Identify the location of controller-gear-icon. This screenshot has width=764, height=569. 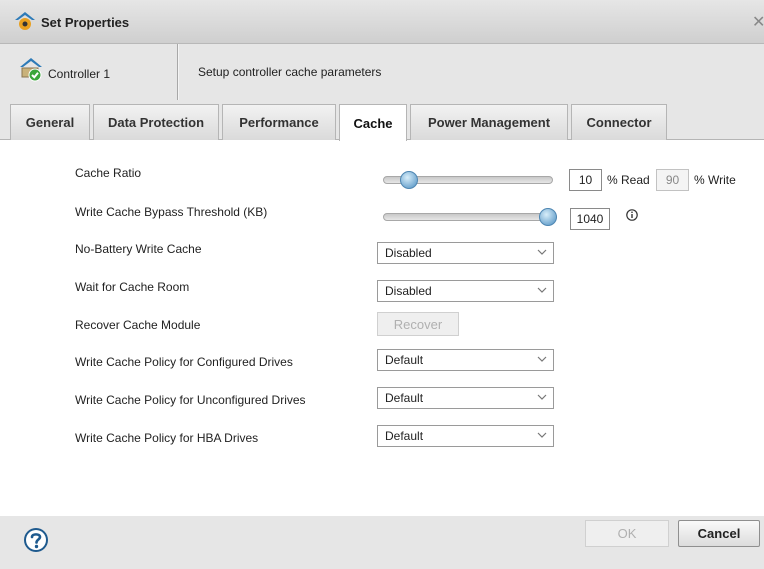
(25, 21).